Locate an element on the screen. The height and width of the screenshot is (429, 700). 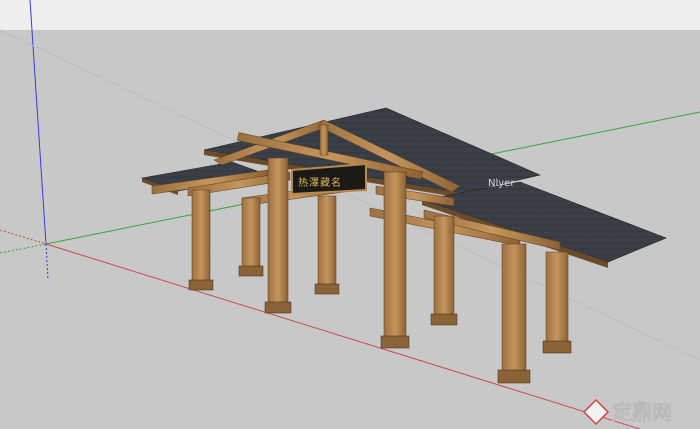
brand-text: 定鼎网 is located at coordinates (642, 412).